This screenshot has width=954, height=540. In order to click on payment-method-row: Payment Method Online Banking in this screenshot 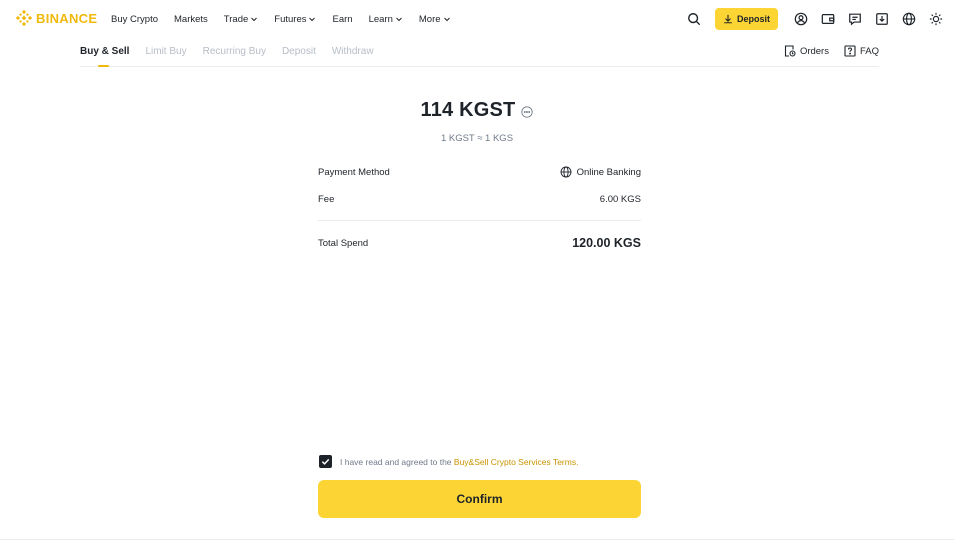, I will do `click(479, 172)`.